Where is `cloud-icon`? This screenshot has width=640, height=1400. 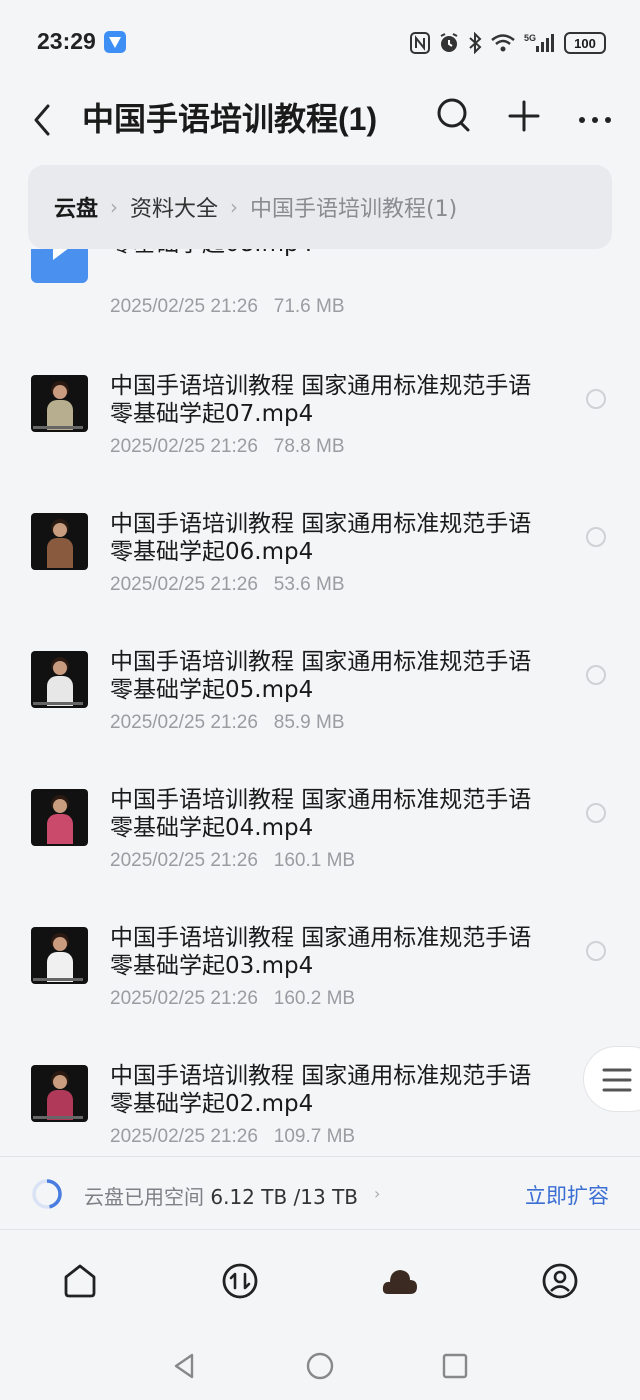 cloud-icon is located at coordinates (400, 1281).